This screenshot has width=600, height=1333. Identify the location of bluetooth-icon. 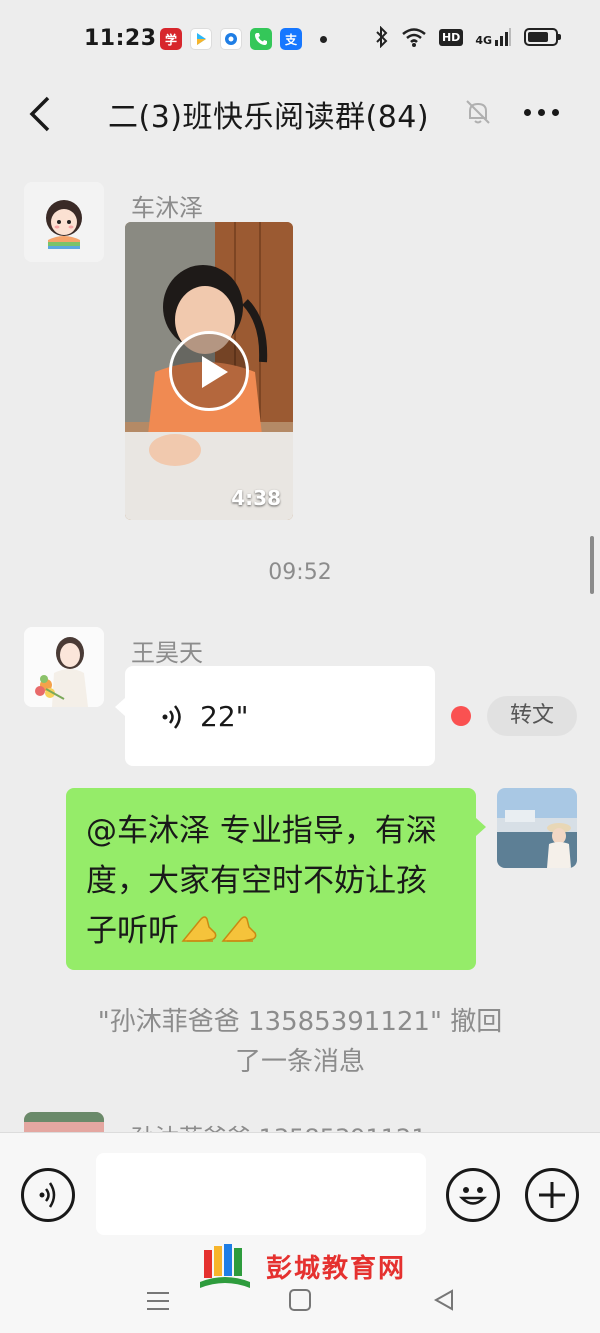
(382, 37).